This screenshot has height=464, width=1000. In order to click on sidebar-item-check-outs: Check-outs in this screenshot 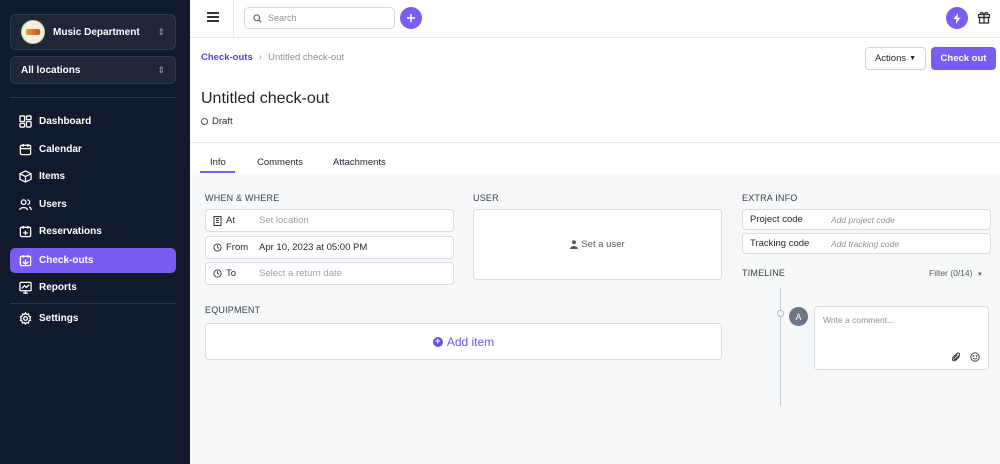, I will do `click(93, 260)`.